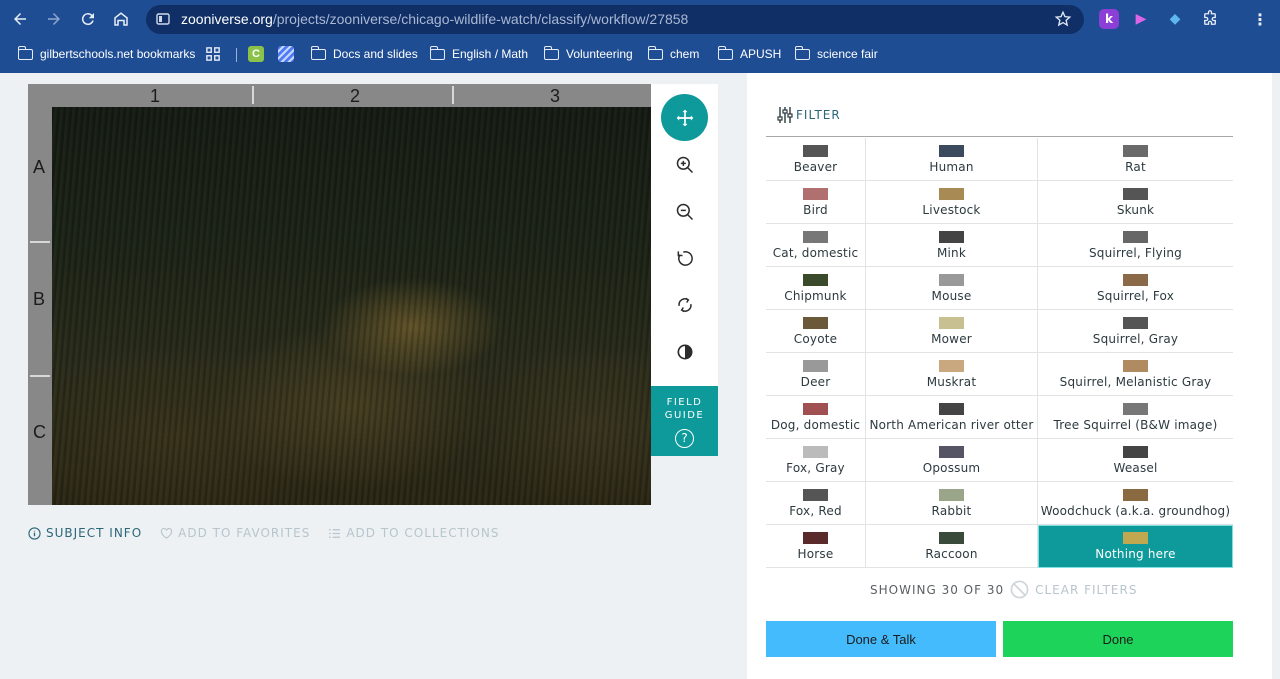  Describe the element at coordinates (235, 533) in the screenshot. I see `add-to-favorites-button: ADD TO FAVORITES` at that location.